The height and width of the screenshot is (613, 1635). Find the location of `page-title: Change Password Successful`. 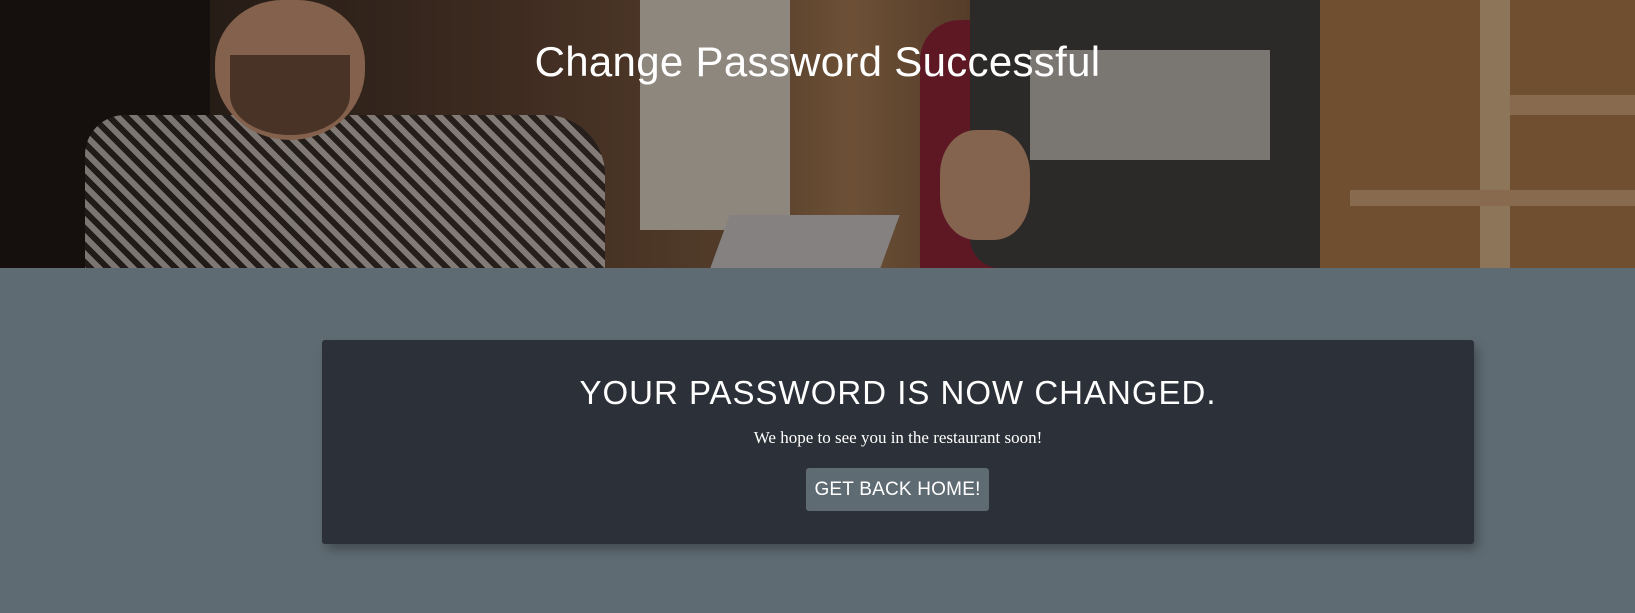

page-title: Change Password Successful is located at coordinates (817, 61).